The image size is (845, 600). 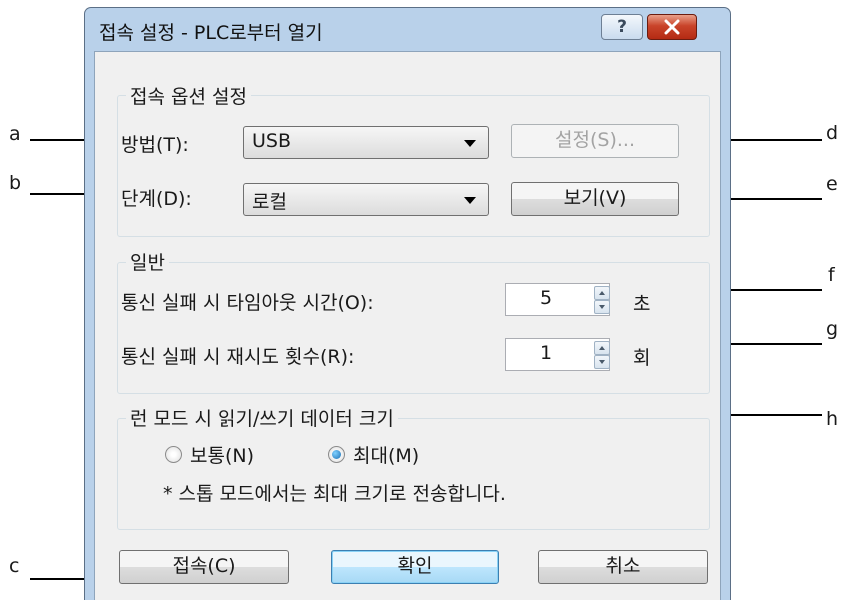 What do you see at coordinates (595, 199) in the screenshot?
I see `view-button: 보기(V)` at bounding box center [595, 199].